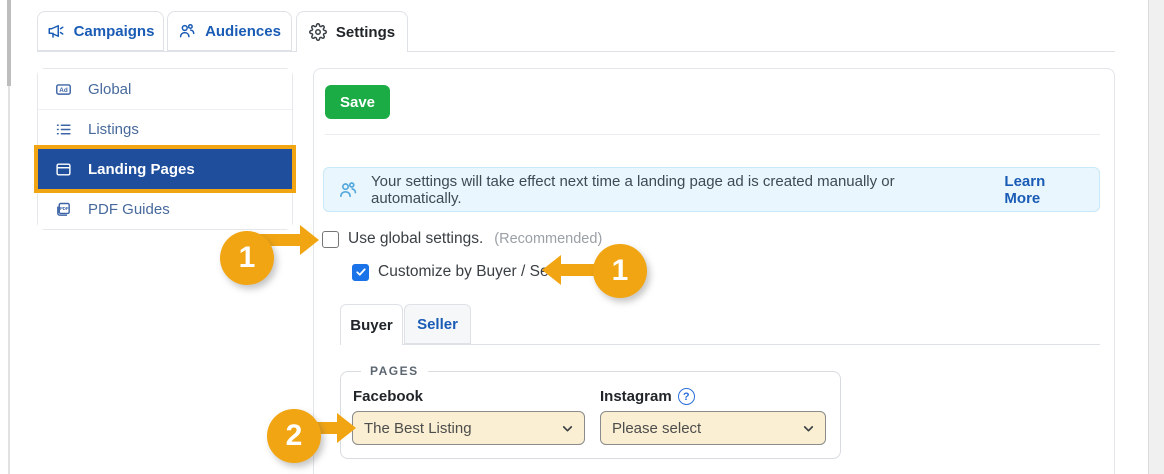 The height and width of the screenshot is (474, 1164). I want to click on svg-text: PDF, so click(64, 208).